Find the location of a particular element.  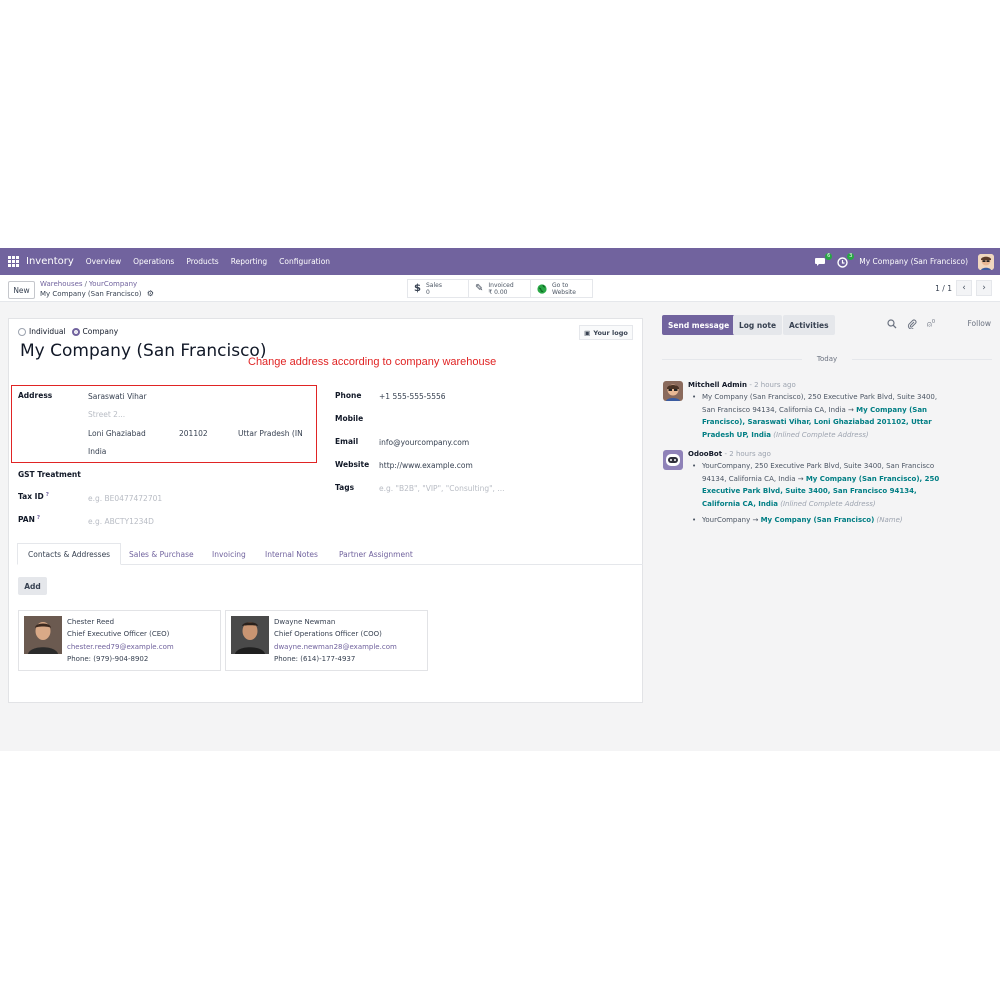

tax-id-field: e.g. BE0477472701 is located at coordinates (125, 498).